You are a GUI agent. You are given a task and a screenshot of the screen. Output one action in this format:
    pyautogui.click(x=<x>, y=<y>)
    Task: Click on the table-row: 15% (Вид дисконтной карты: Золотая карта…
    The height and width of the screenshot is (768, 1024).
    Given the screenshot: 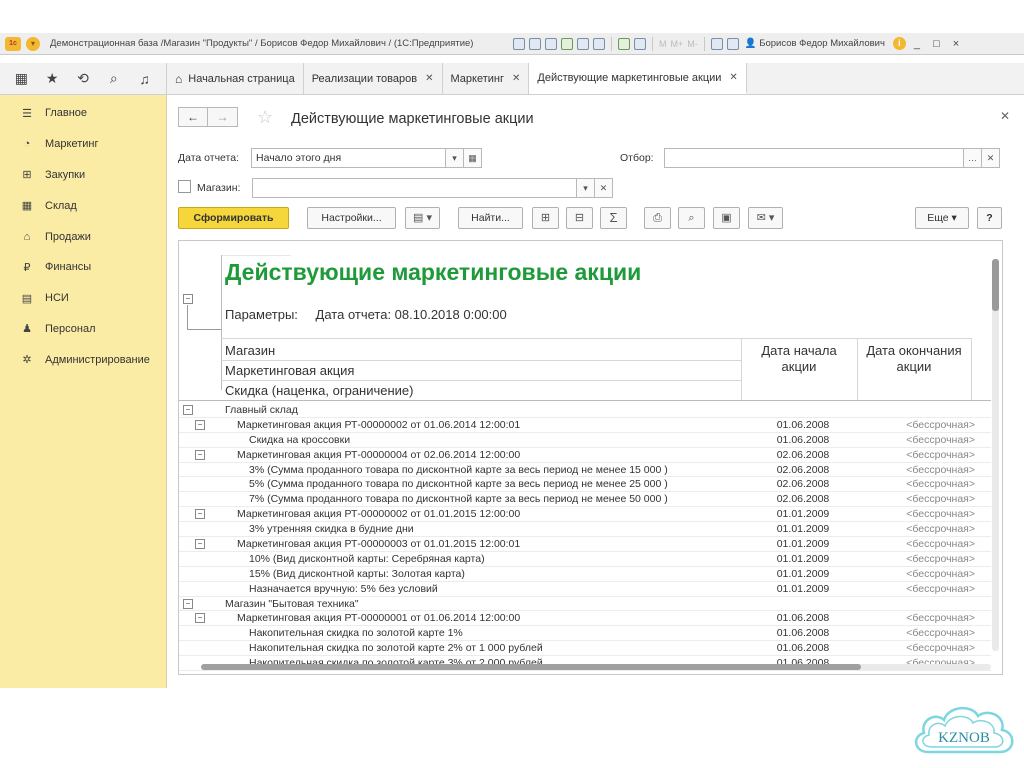 What is the action you would take?
    pyautogui.click(x=585, y=574)
    